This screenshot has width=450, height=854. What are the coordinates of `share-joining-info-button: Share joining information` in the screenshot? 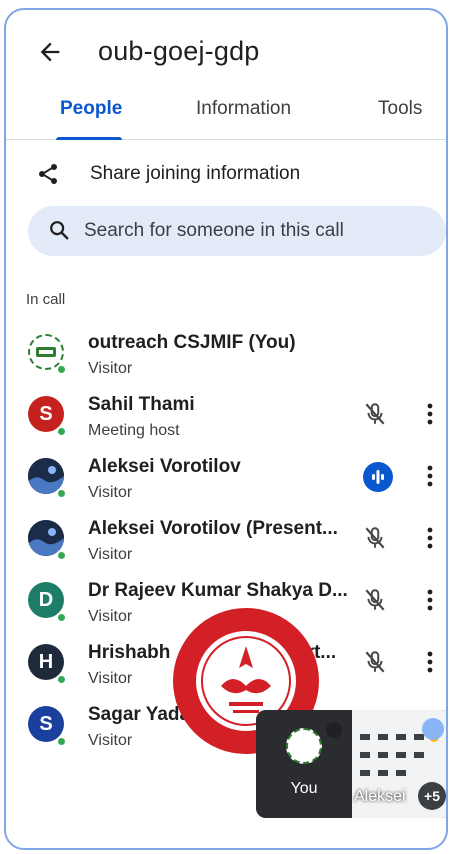 It's located at (226, 175).